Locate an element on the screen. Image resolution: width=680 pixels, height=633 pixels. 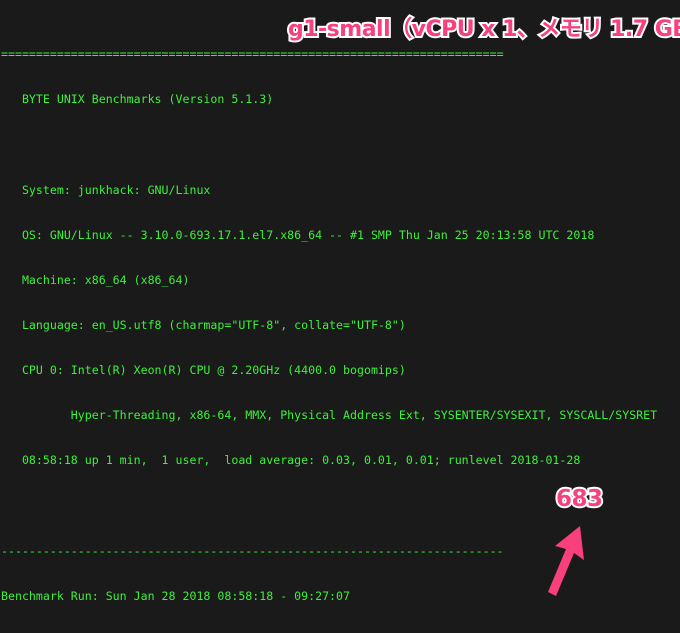
benchmark-title: BYTE UNIX Benchmarks (Version 5.1.3) is located at coordinates (137, 99).